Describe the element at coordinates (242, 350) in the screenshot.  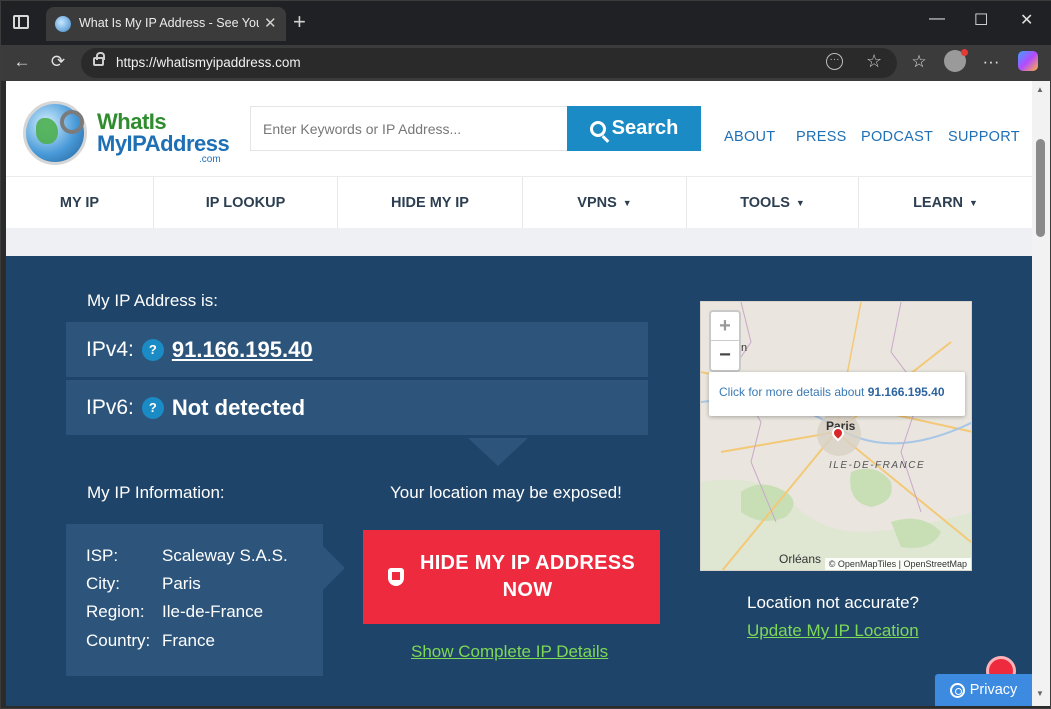
I see `ipv4-value-link: 91.166.195.40` at that location.